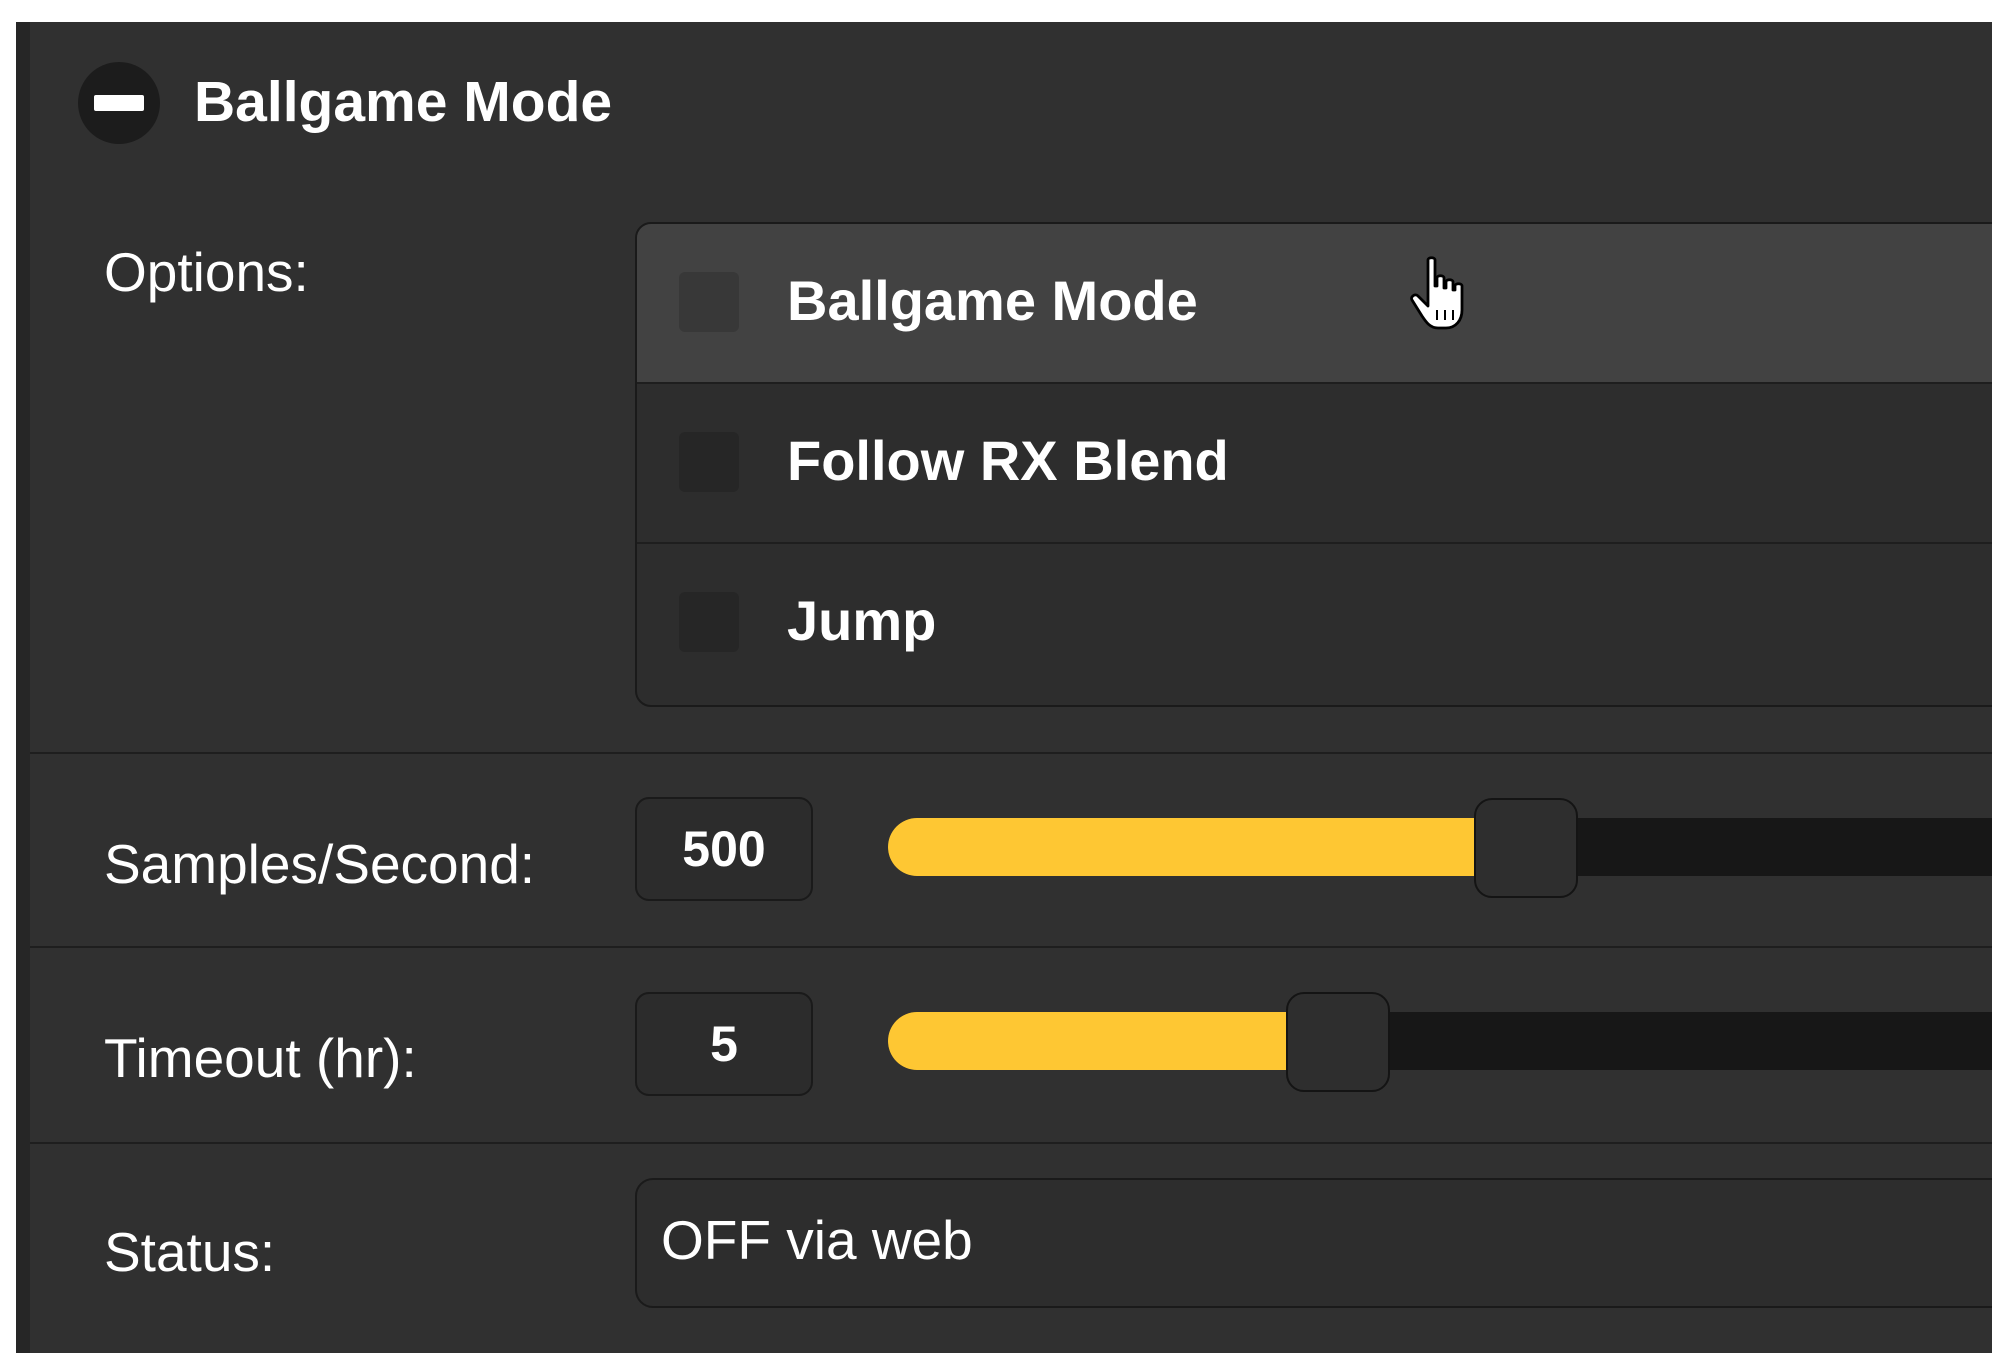 The width and height of the screenshot is (1992, 1353). Describe the element at coordinates (724, 849) in the screenshot. I see `samples-value-input: 500` at that location.